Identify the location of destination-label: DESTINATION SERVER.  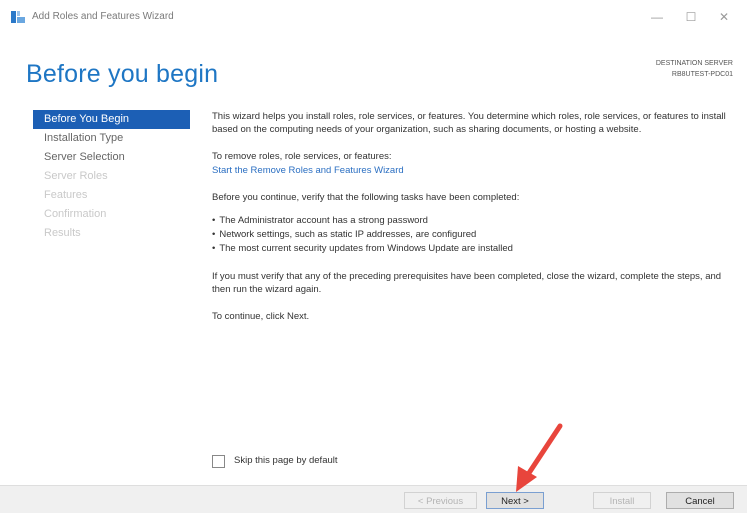
(694, 63).